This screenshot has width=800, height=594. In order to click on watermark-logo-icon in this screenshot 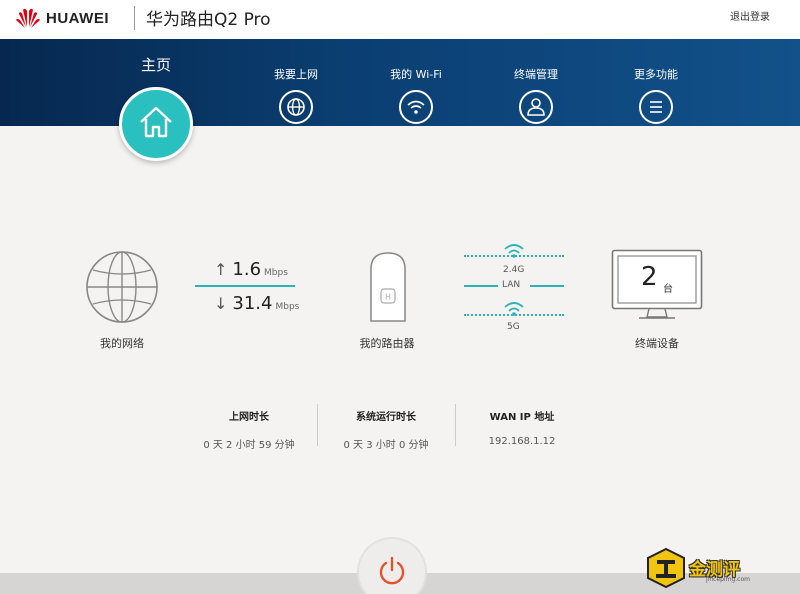, I will do `click(666, 568)`.